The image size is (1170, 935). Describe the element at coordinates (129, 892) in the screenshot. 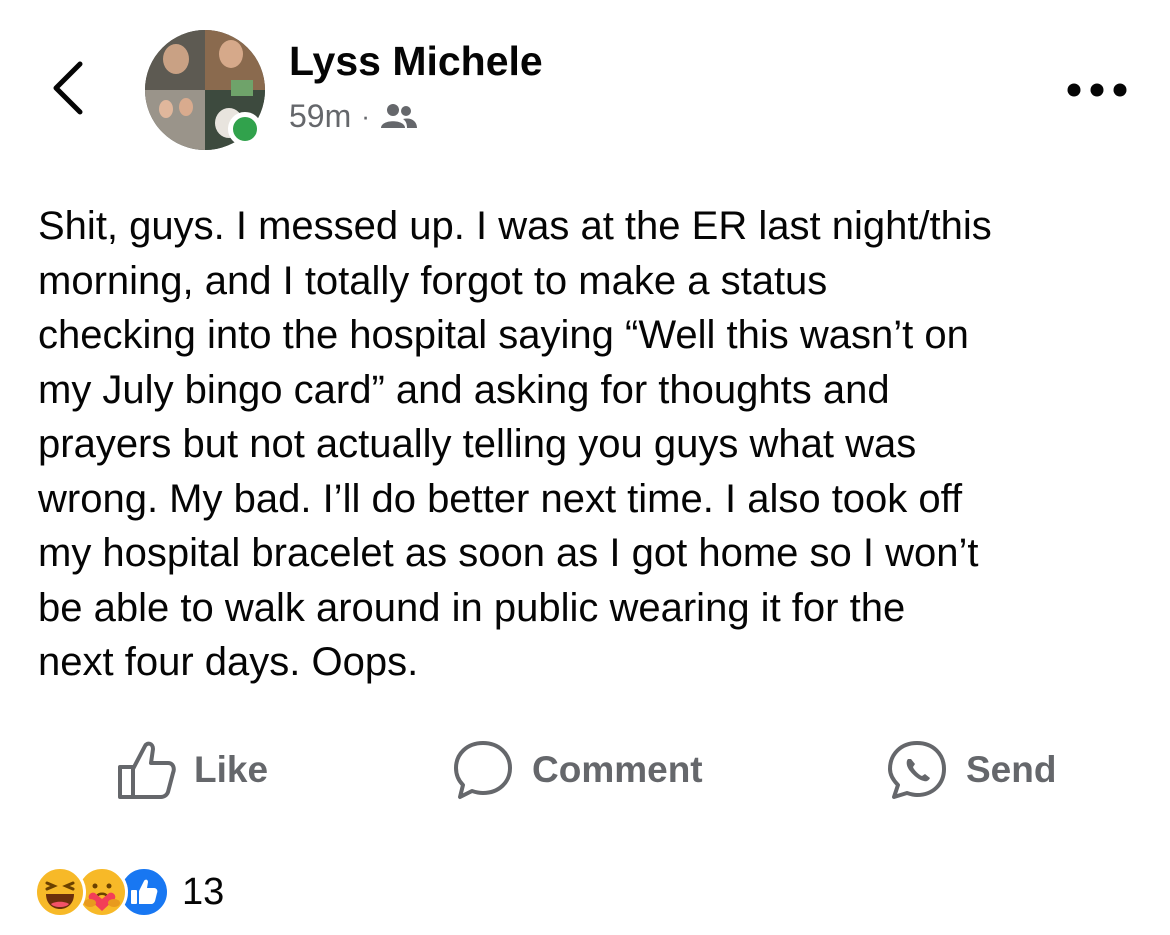

I see `reactions-summary: 13` at that location.